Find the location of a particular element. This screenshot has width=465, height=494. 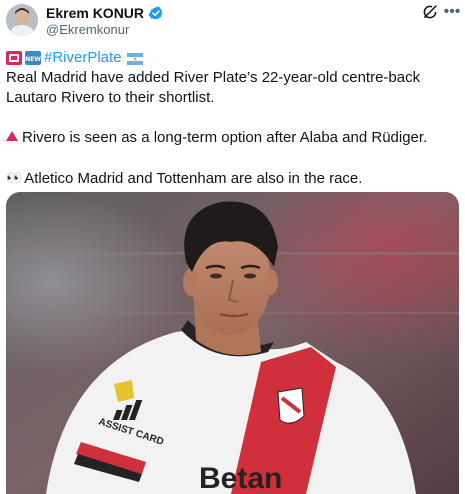

tweet-header: Ekrem KONUR @Ekremkonur ••• is located at coordinates (232, 22).